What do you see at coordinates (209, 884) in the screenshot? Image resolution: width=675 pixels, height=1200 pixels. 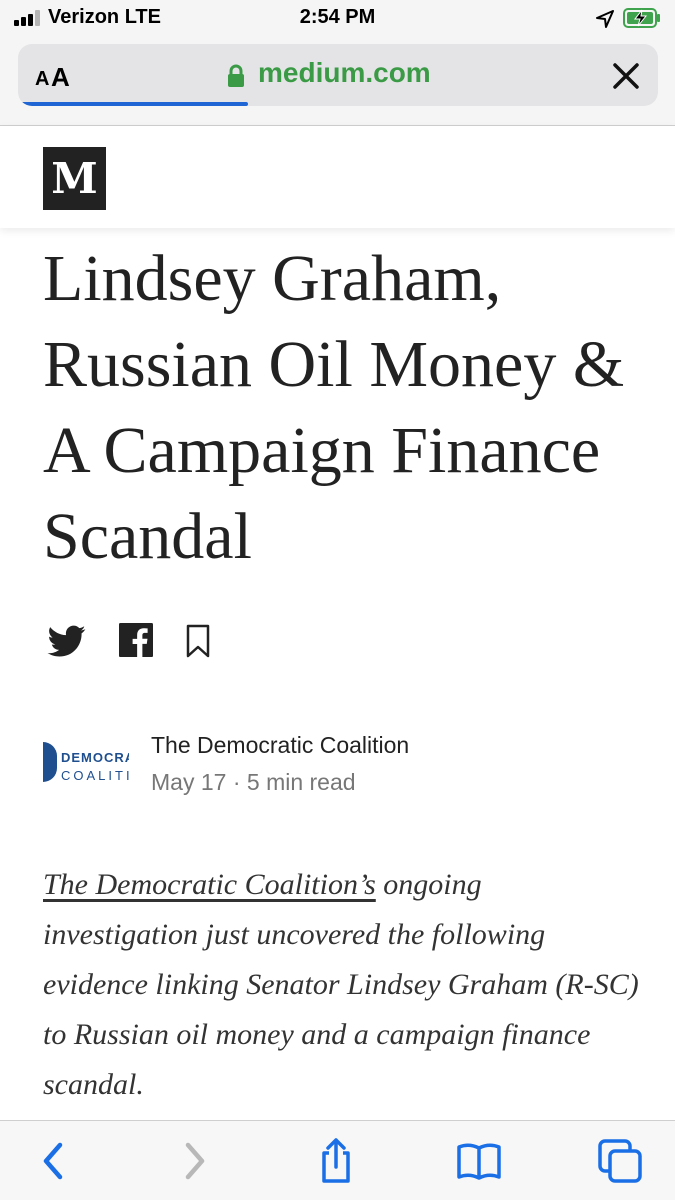 I see `intro-link: The Democratic Coalition’s` at bounding box center [209, 884].